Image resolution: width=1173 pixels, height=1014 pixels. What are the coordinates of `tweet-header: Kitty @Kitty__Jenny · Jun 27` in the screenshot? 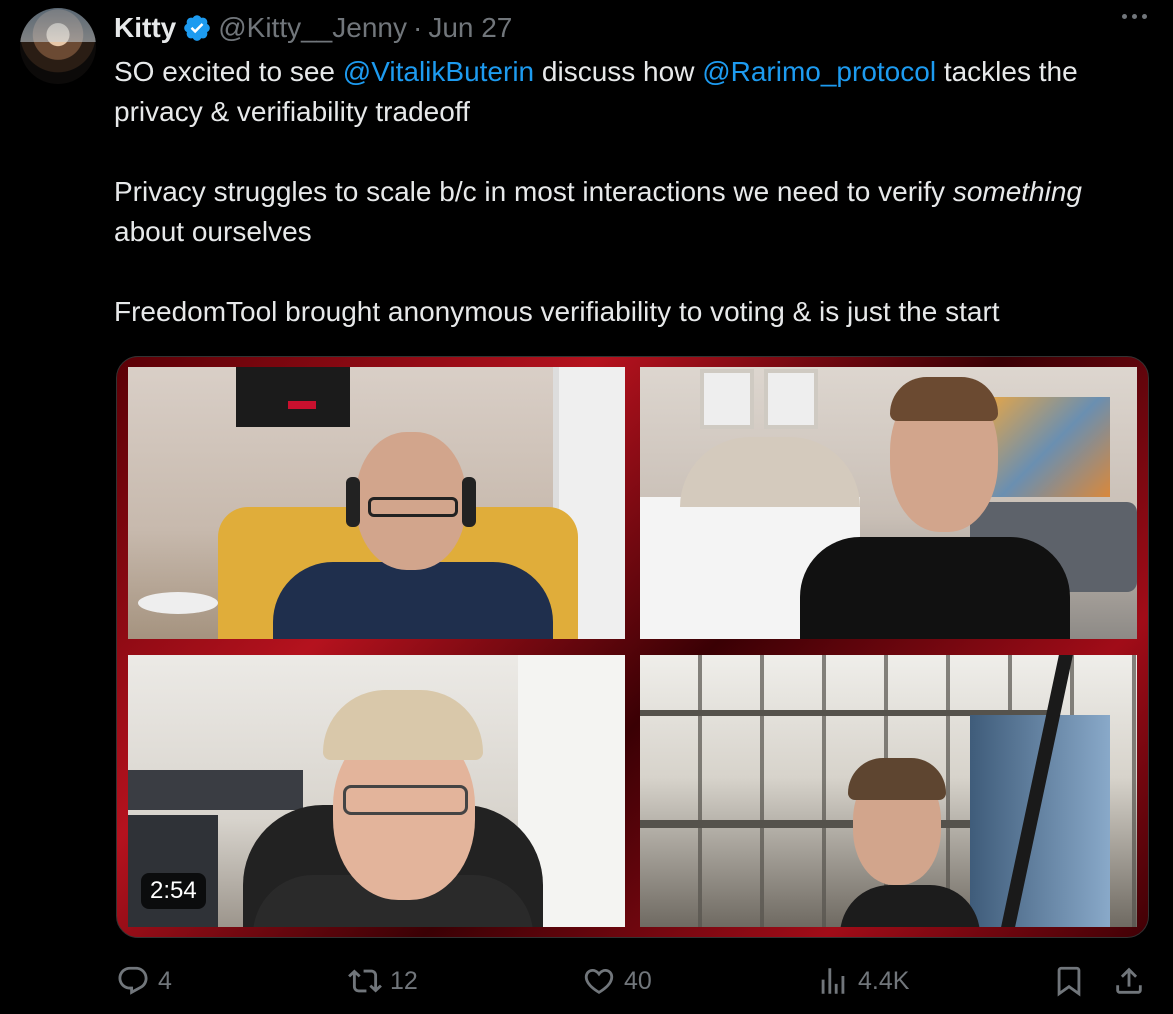 It's located at (313, 28).